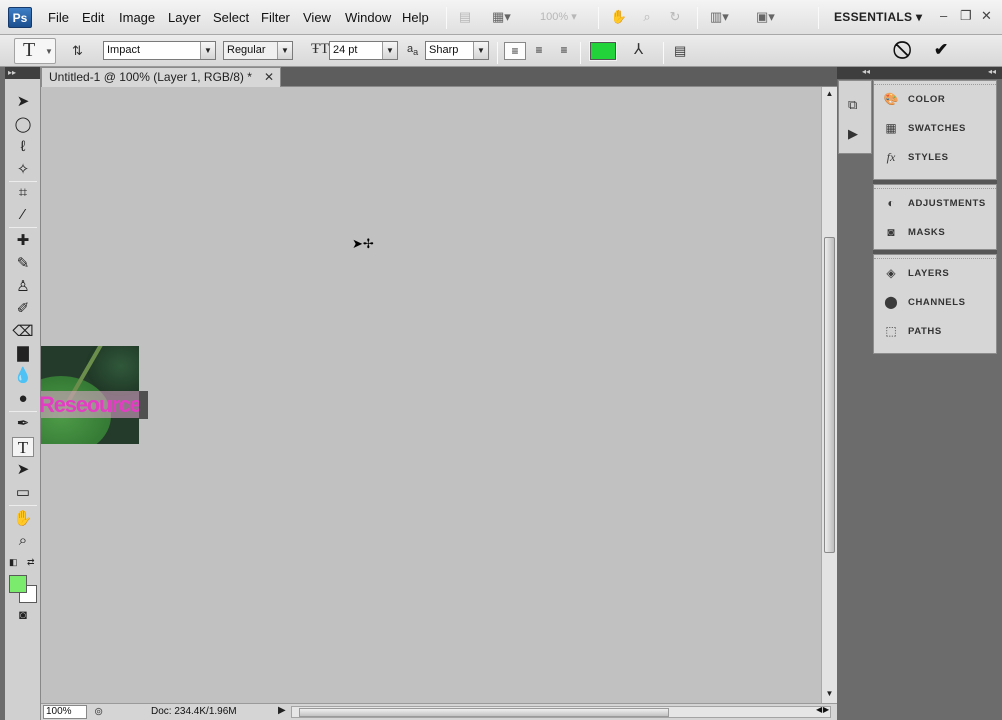 This screenshot has width=1002, height=720. I want to click on swap-colors-icon: ⇄, so click(31, 562).